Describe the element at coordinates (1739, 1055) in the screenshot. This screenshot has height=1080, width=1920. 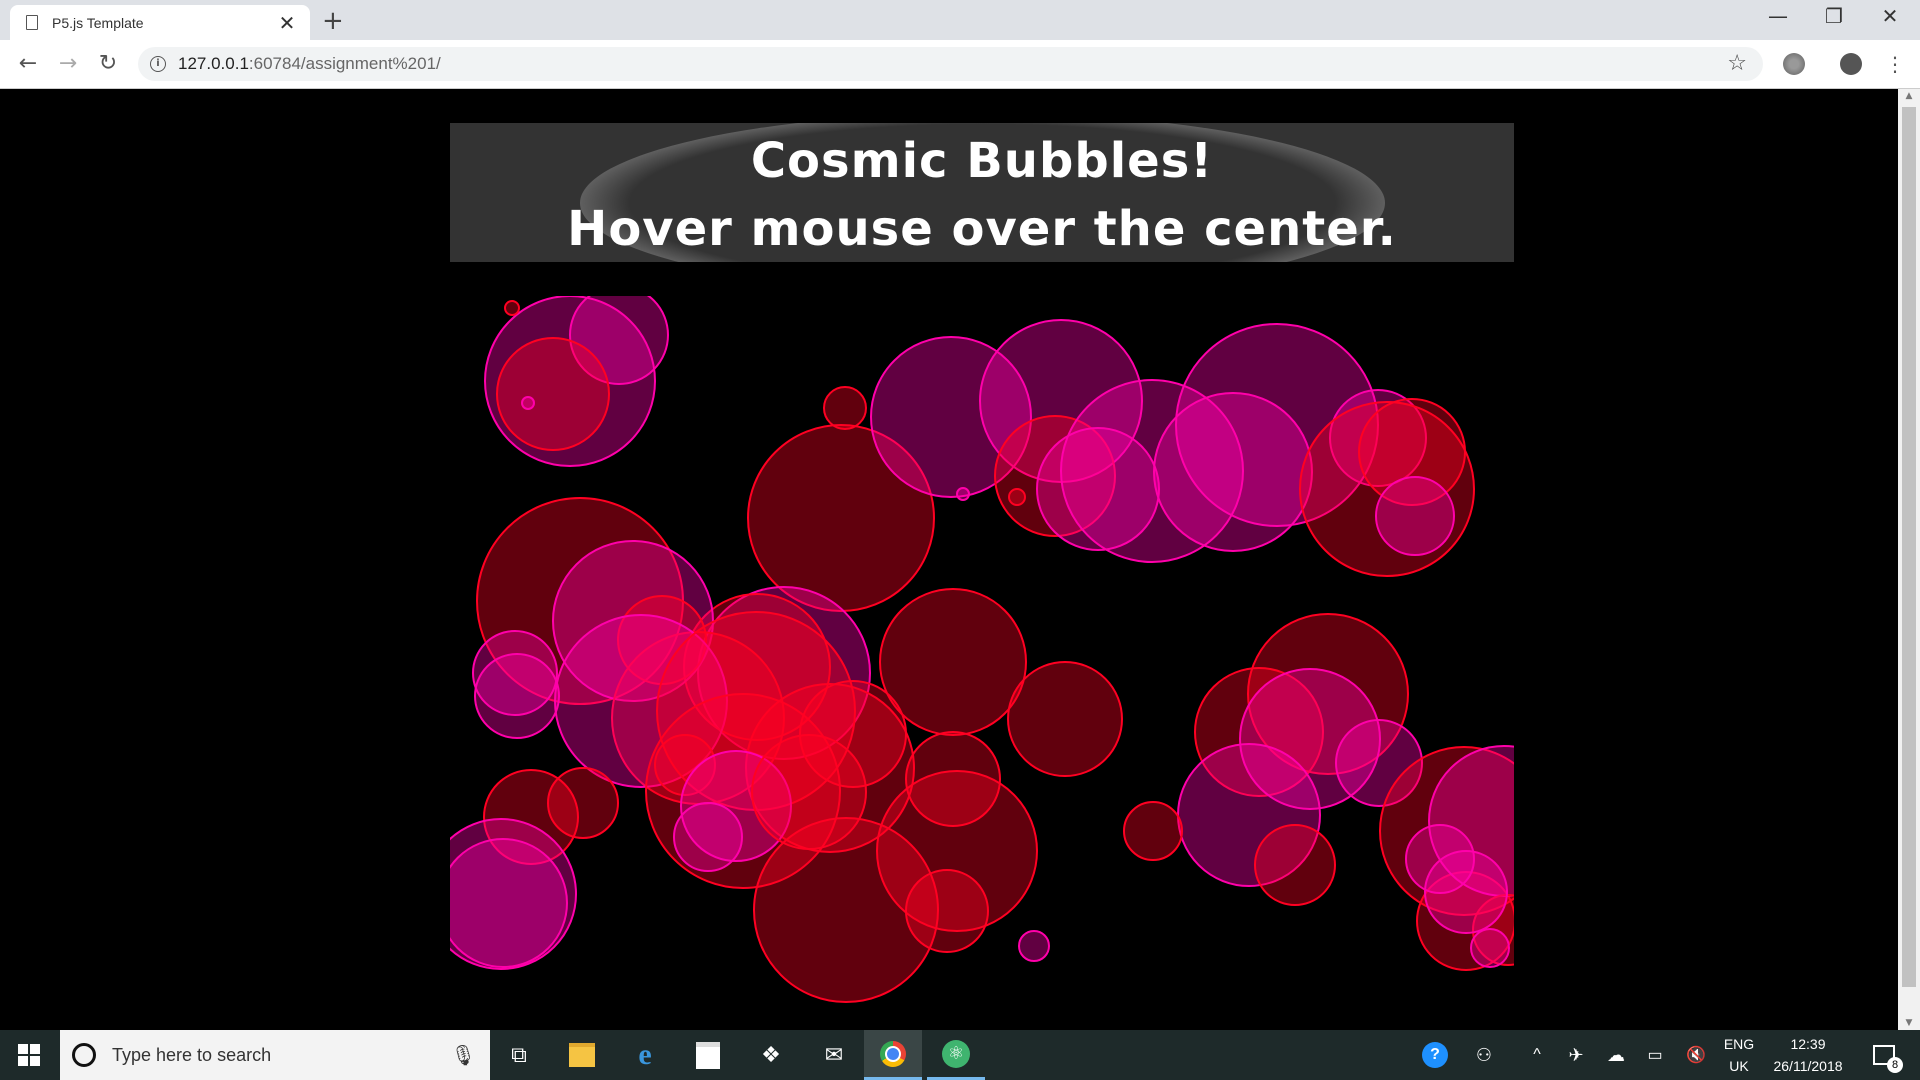
I see `language-indicator: ENG UK` at that location.